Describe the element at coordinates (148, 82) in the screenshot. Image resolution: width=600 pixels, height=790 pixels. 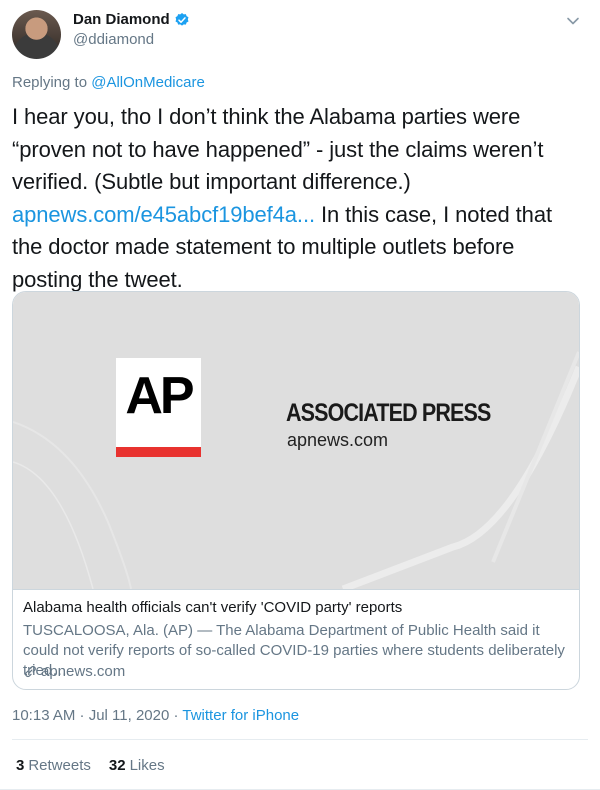
I see `replying-to-link: @AllOnMedicare` at that location.